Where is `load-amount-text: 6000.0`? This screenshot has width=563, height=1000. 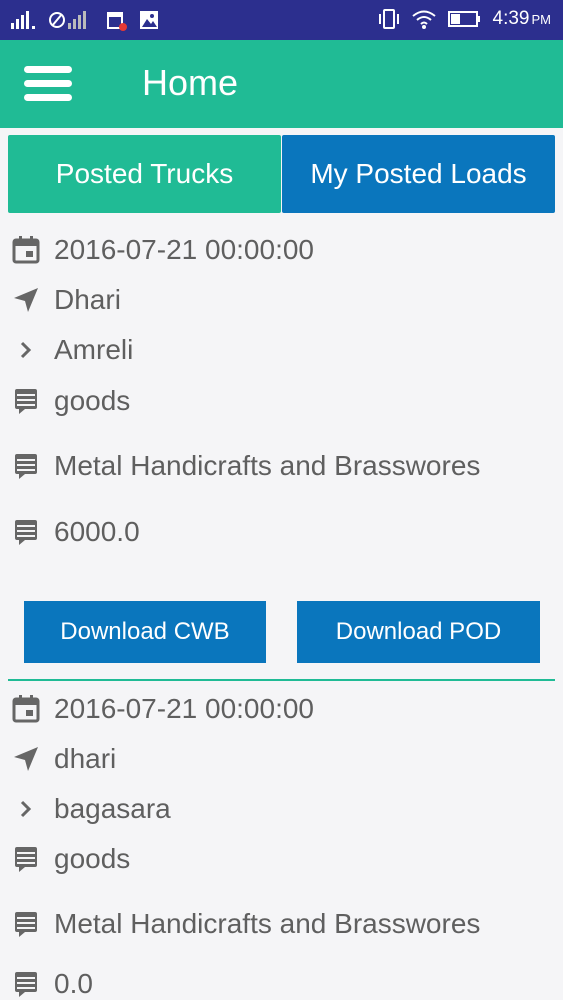
load-amount-text: 6000.0 is located at coordinates (97, 531).